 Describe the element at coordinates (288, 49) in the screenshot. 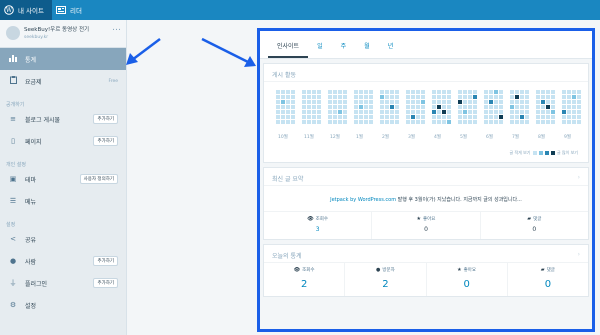

I see `tab-insights: 인사이트` at that location.